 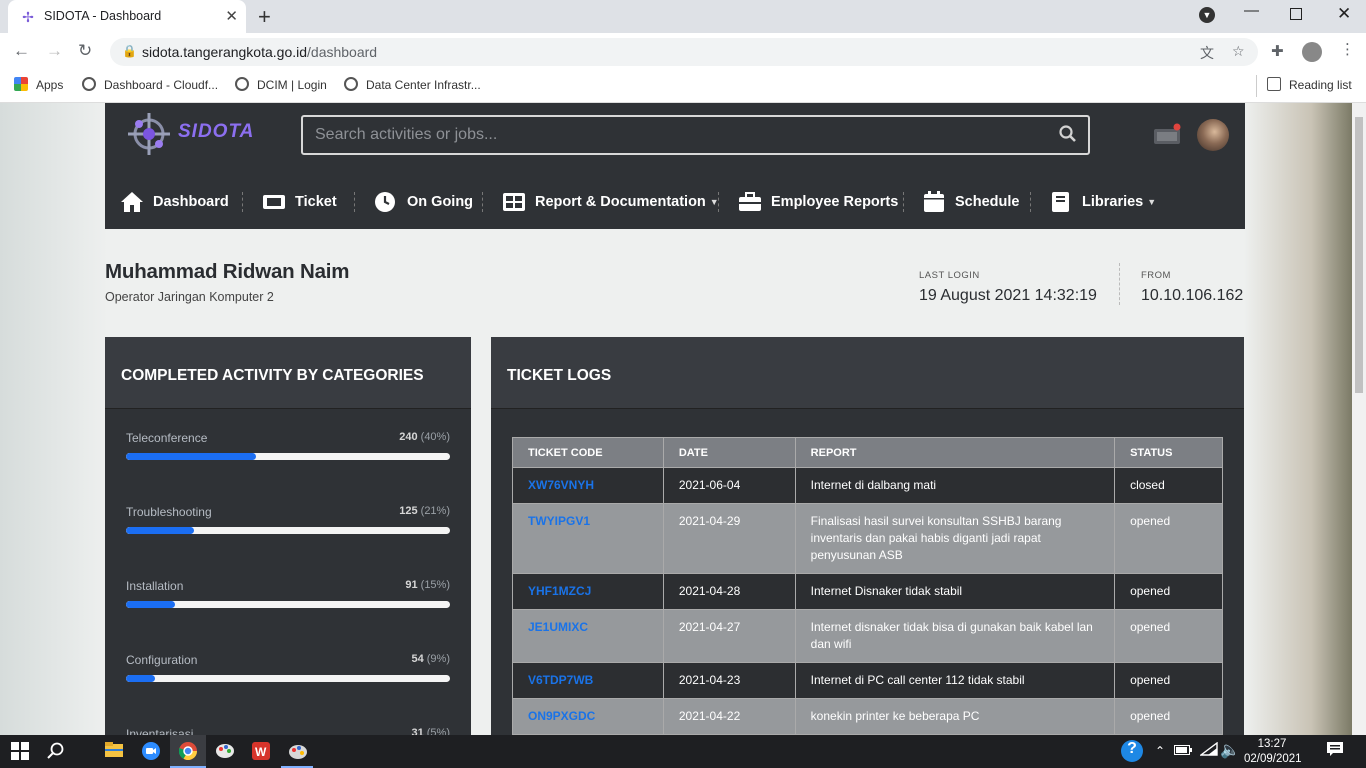 What do you see at coordinates (298, 751) in the screenshot?
I see `paint-pinned-icon` at bounding box center [298, 751].